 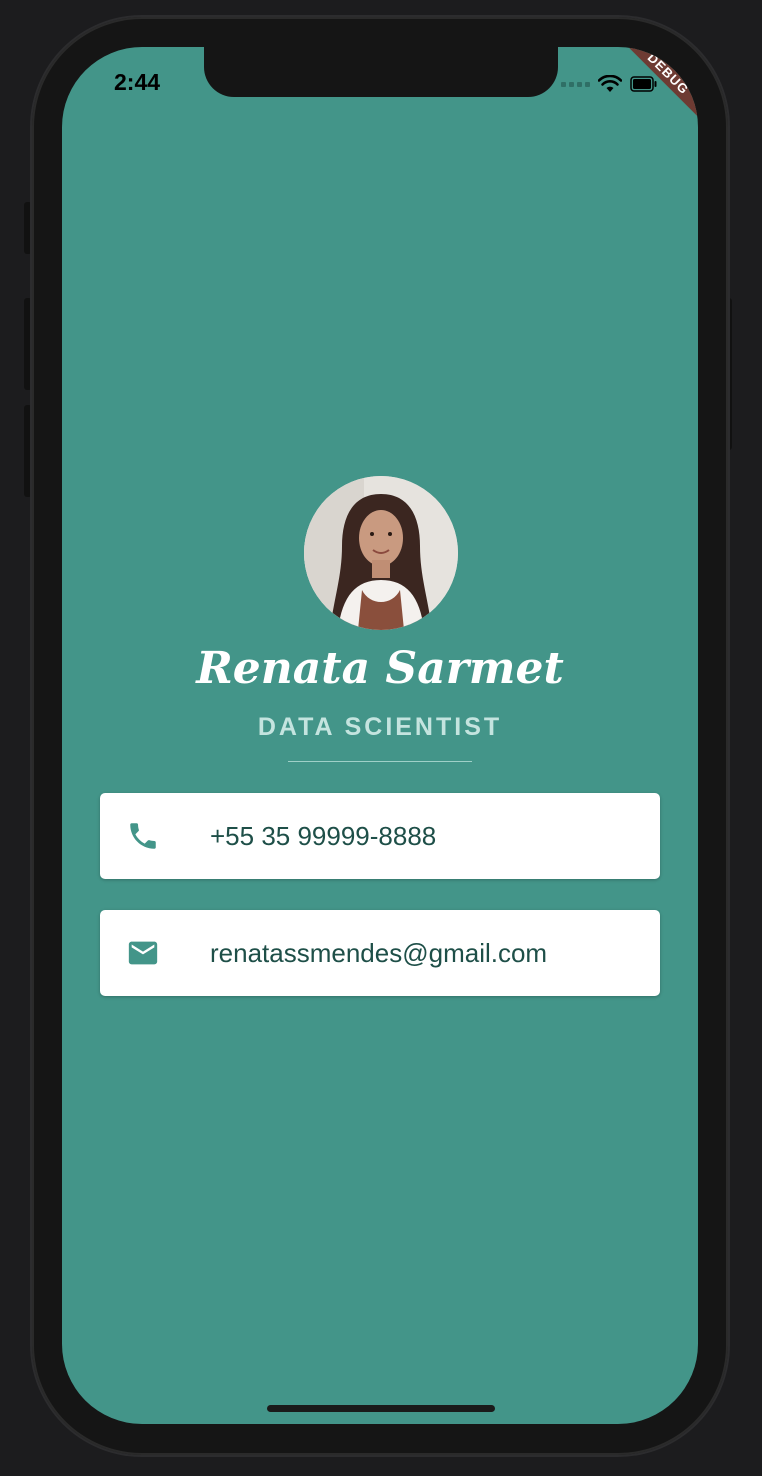 I want to click on email-address: renatassmendes@gmail.com, so click(x=379, y=953).